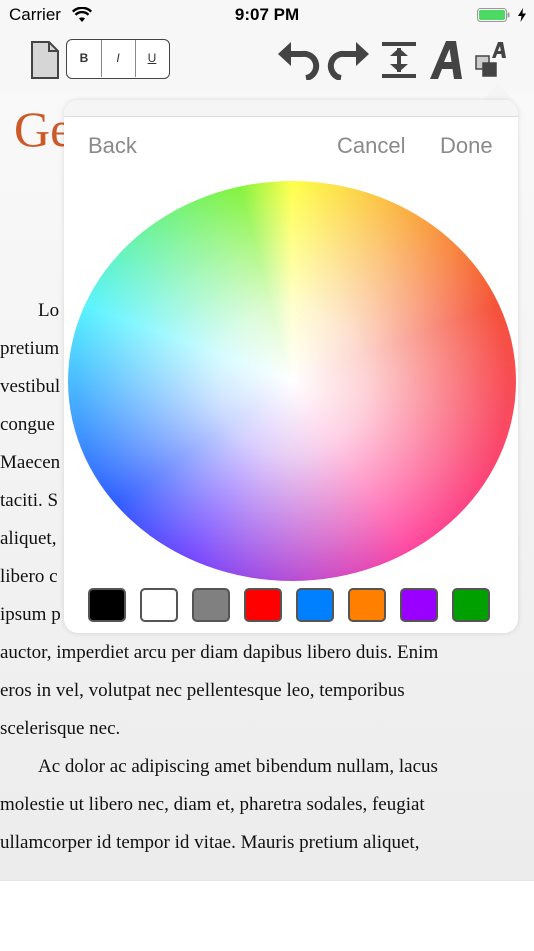 This screenshot has height=951, width=534. I want to click on redo-icon, so click(349, 60).